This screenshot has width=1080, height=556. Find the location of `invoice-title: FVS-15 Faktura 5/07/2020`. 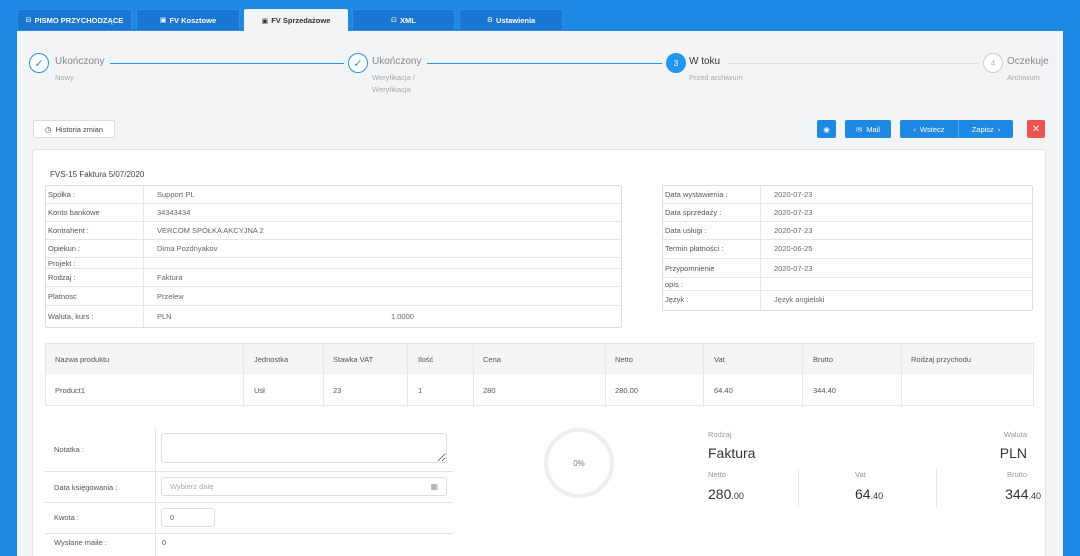

invoice-title: FVS-15 Faktura 5/07/2020 is located at coordinates (97, 174).